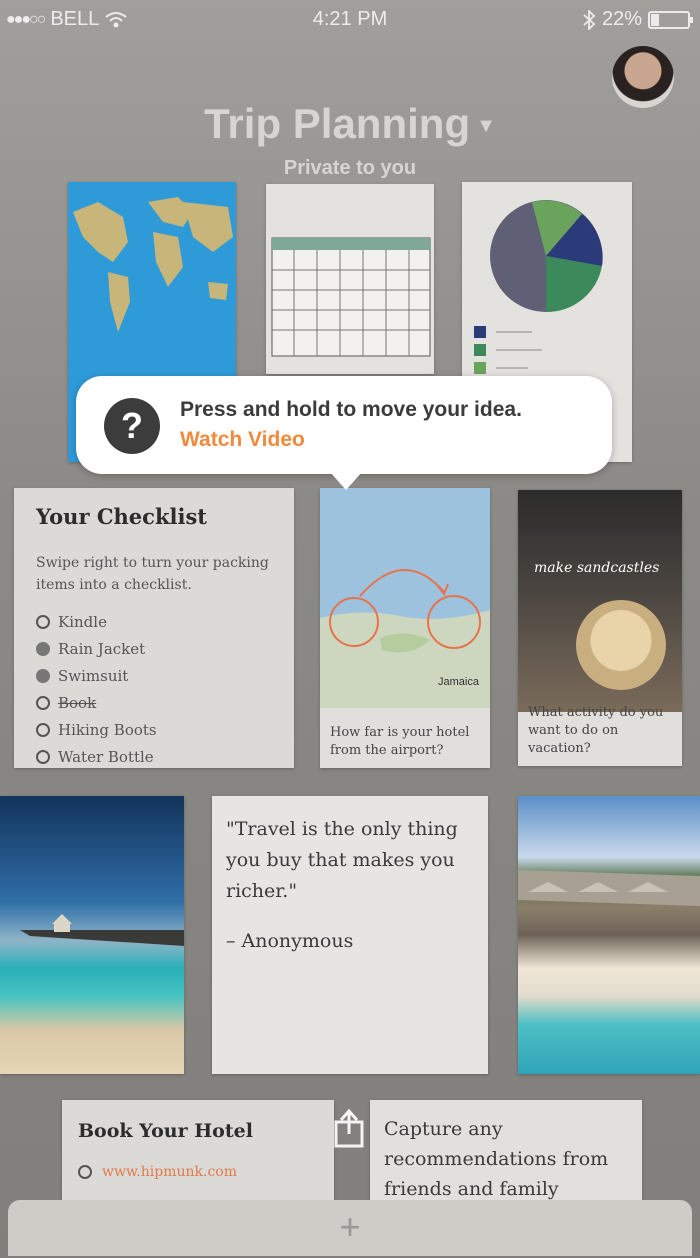 The image size is (700, 1258). Describe the element at coordinates (621, 19) in the screenshot. I see `battery-percent: 22%` at that location.